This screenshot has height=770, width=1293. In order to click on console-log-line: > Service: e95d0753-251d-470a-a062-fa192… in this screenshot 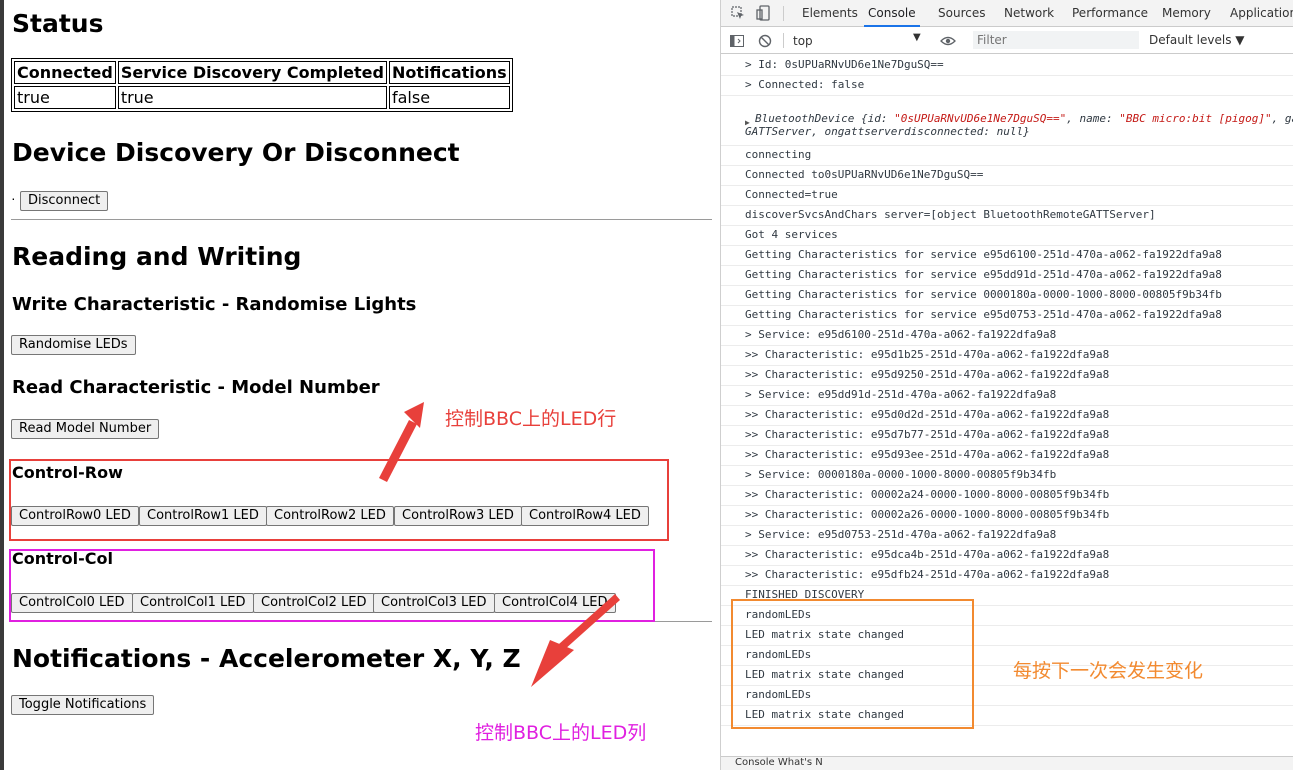, I will do `click(1007, 536)`.